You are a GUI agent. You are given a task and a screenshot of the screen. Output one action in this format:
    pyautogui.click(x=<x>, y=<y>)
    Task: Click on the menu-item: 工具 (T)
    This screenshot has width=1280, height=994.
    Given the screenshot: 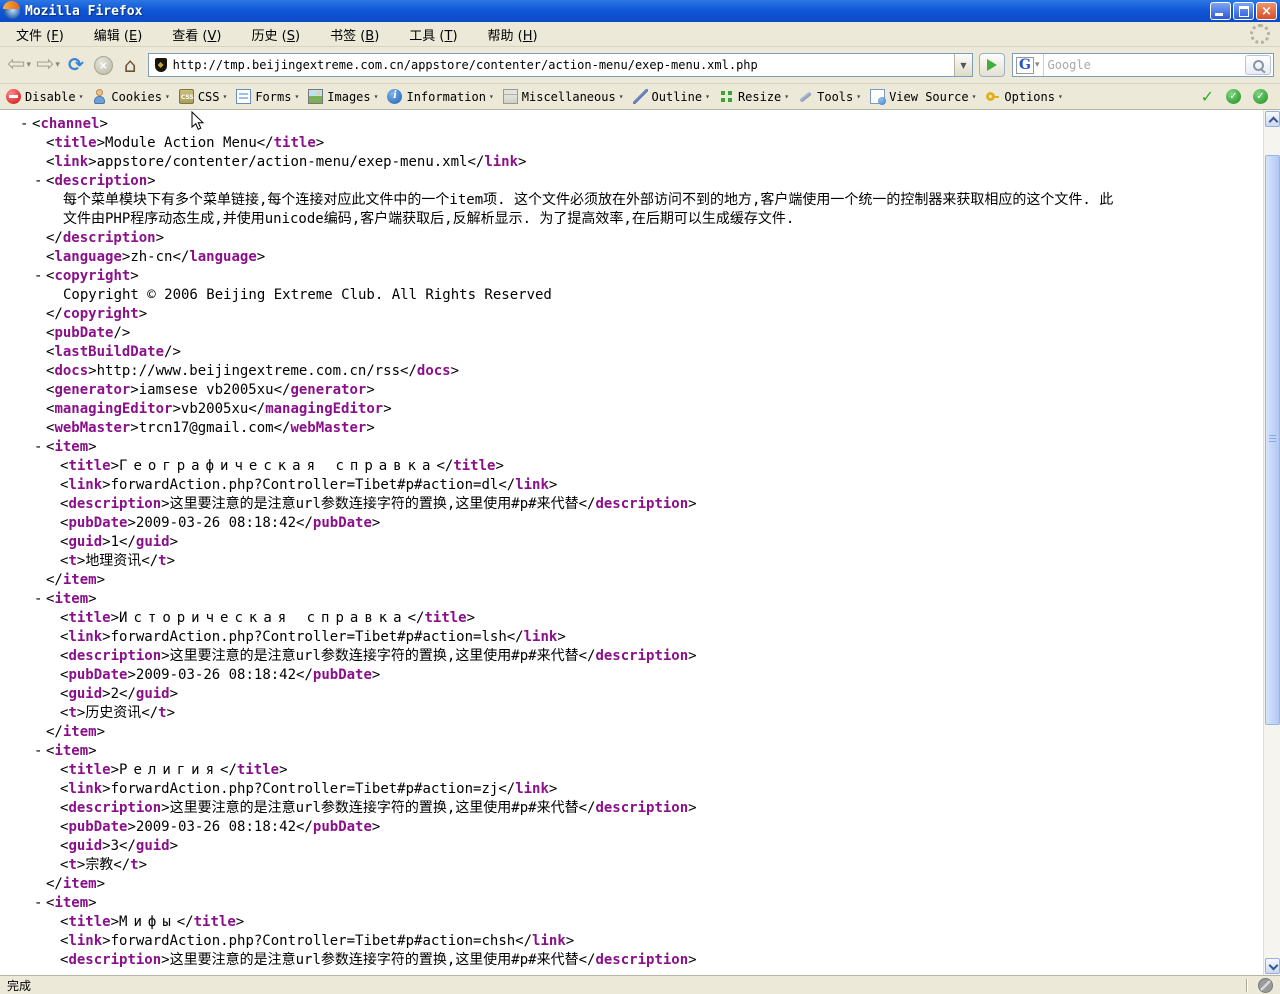 What is the action you would take?
    pyautogui.click(x=433, y=34)
    